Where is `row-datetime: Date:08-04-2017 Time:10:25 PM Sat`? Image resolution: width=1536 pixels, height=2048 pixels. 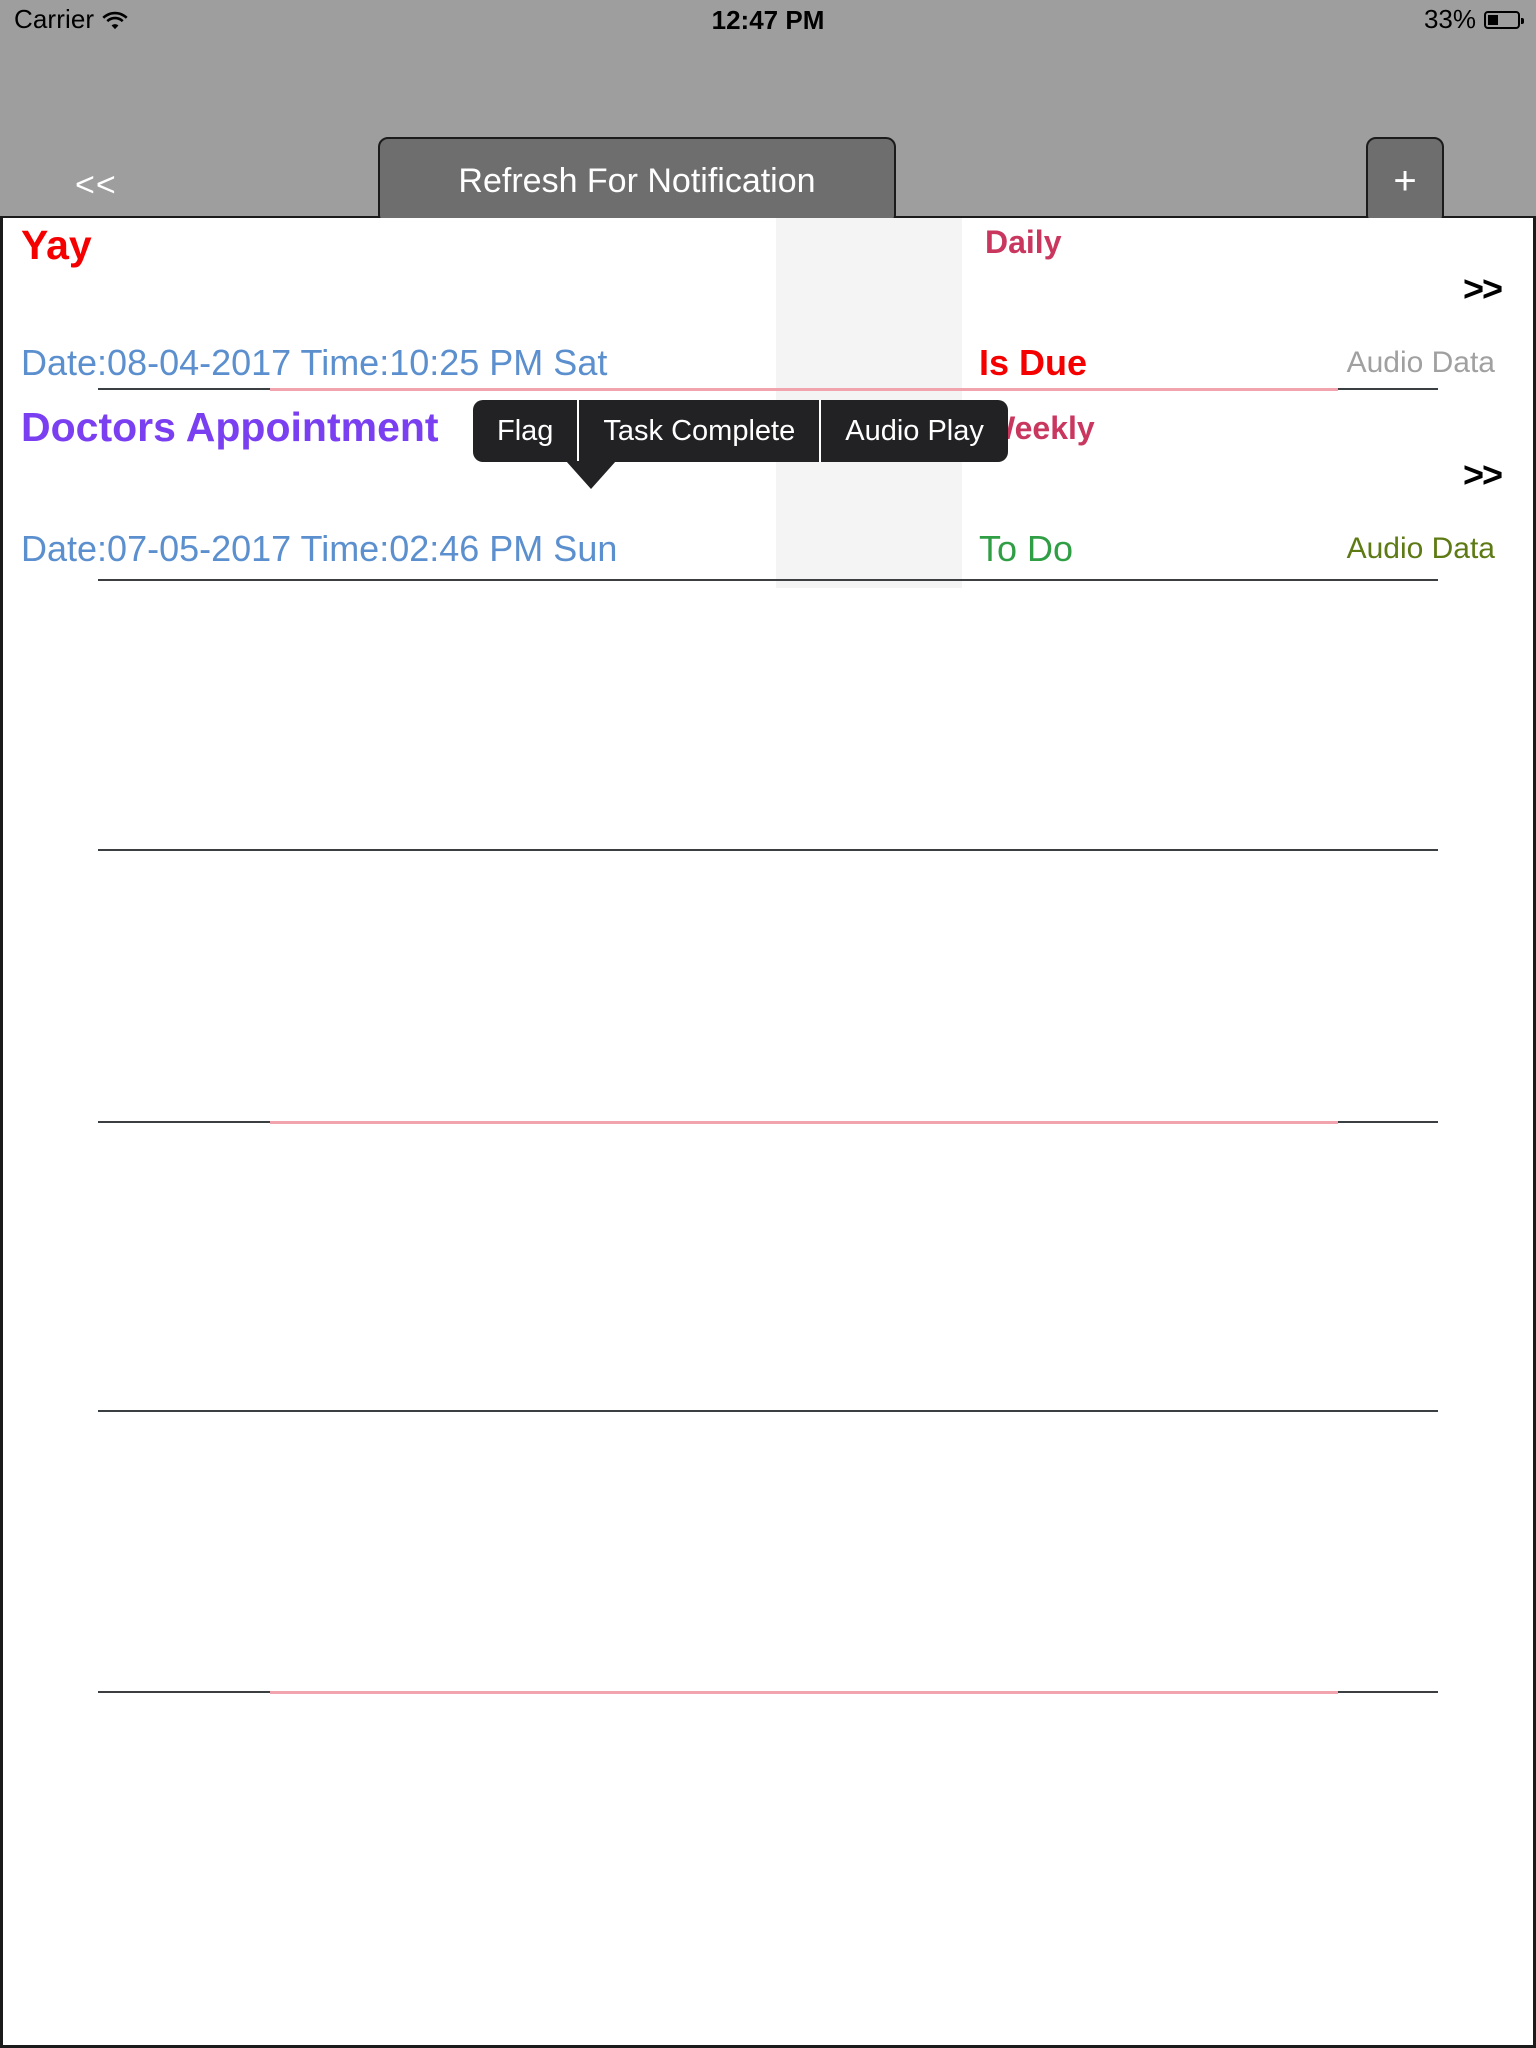 row-datetime: Date:08-04-2017 Time:10:25 PM Sat is located at coordinates (314, 362).